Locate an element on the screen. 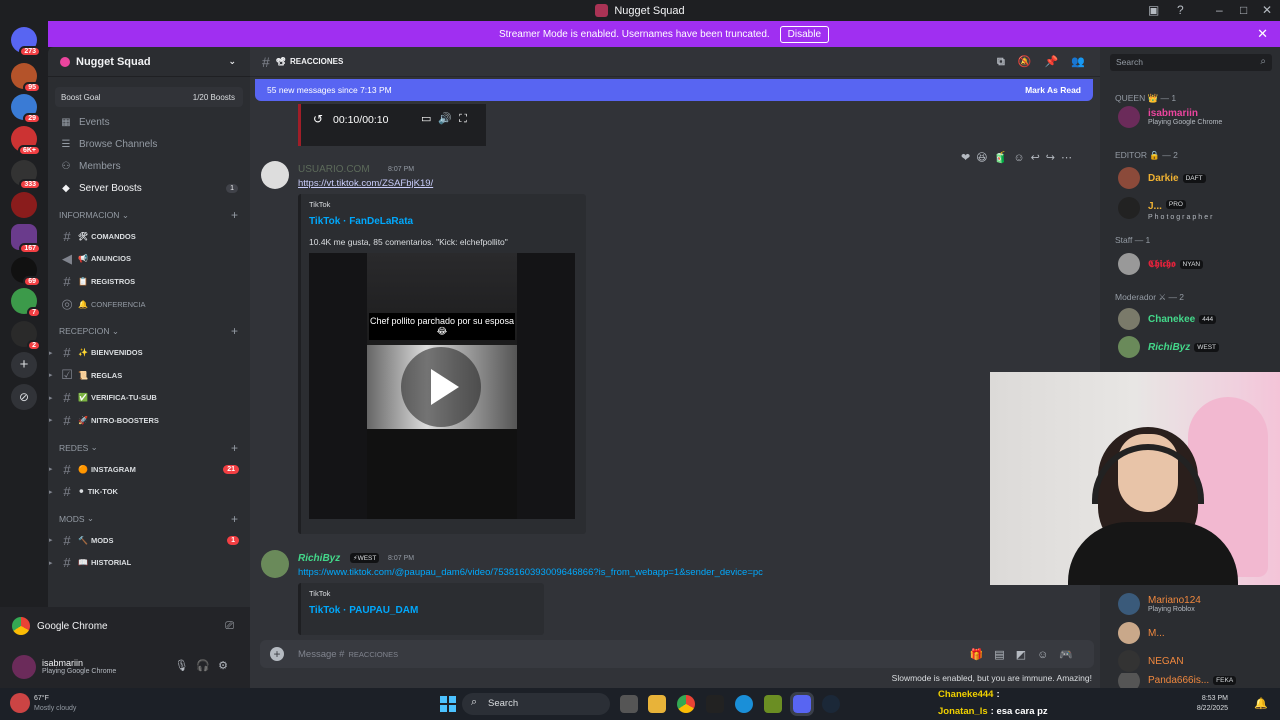  add-server-icon: + is located at coordinates (24, 365).